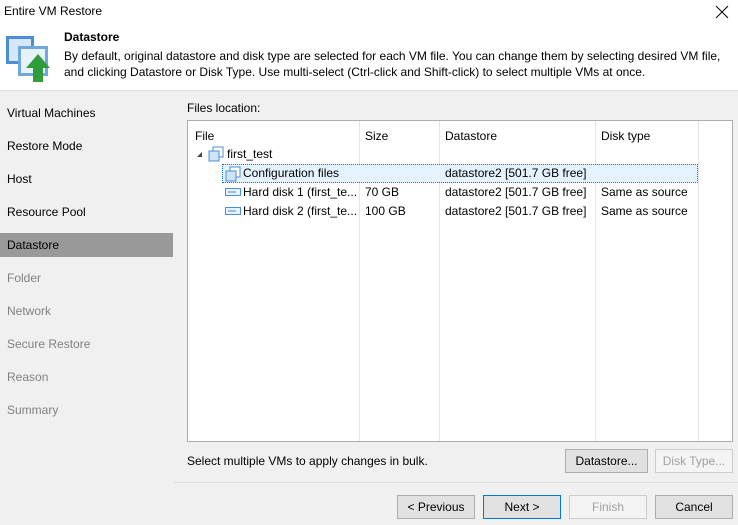  Describe the element at coordinates (694, 507) in the screenshot. I see `cancel-button: Cancel` at that location.